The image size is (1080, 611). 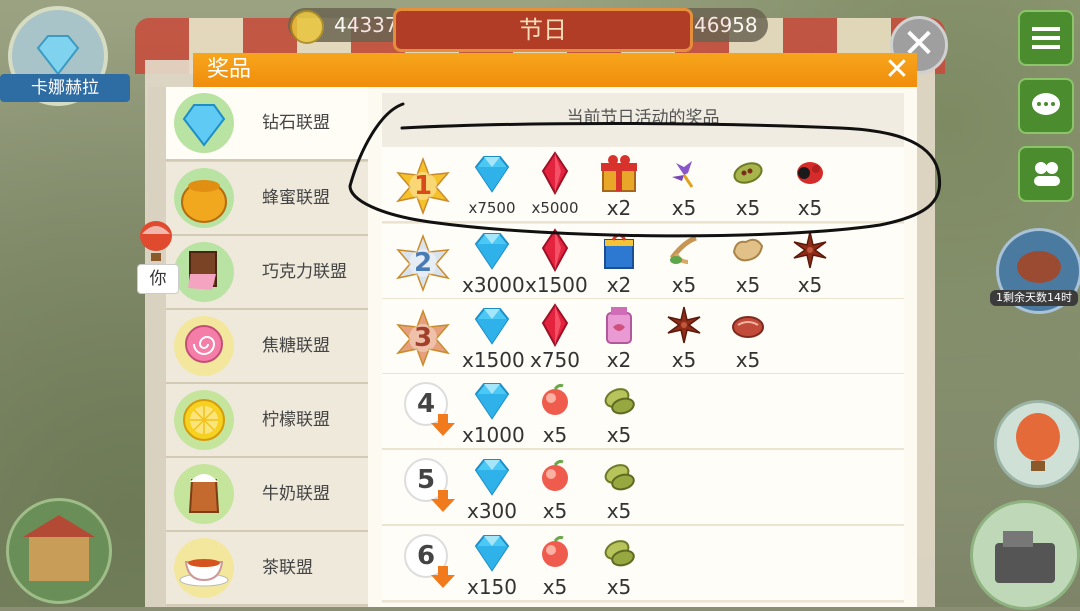 I want to click on league-label: 巧克力联盟, so click(x=304, y=272).